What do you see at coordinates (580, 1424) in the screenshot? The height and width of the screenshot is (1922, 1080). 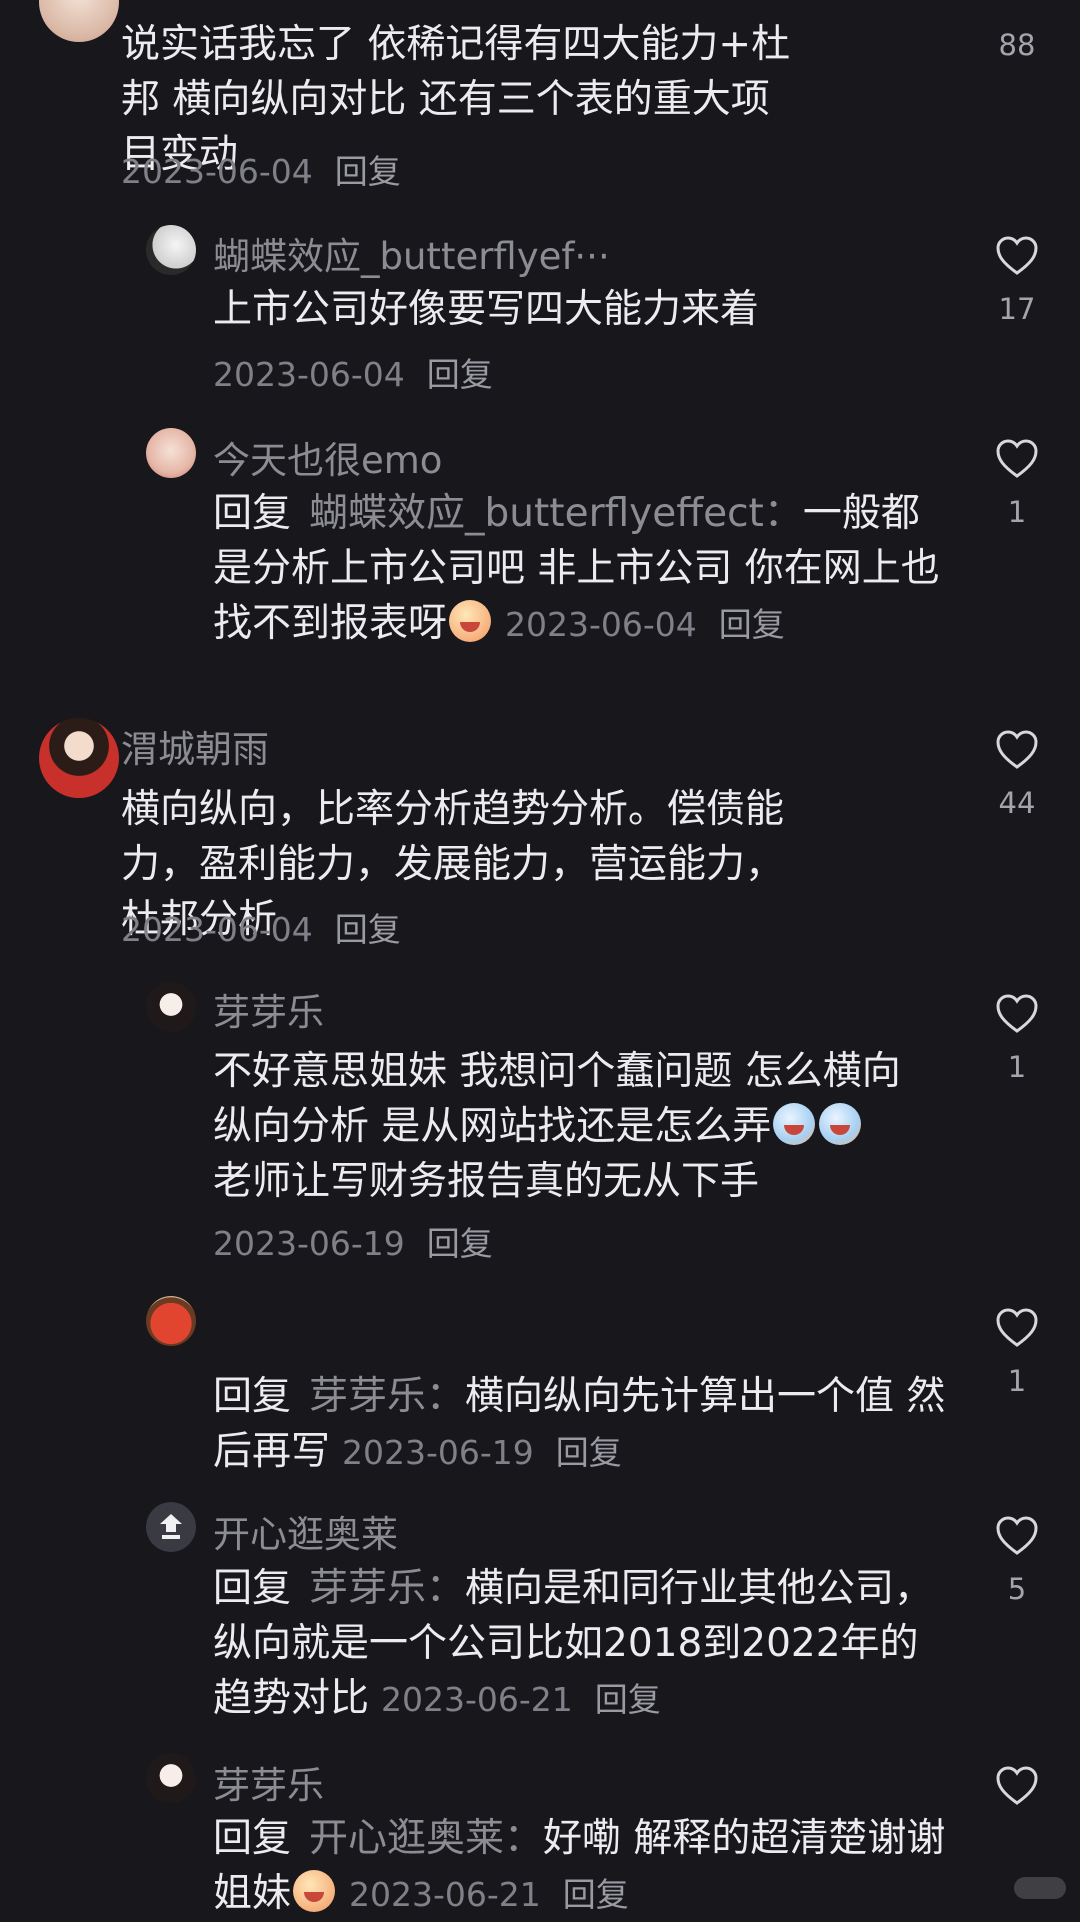 I see `comment-text: 回复 芽芽乐：横向纵向先计算出一个值 然后再写 2023-06-19 回复` at bounding box center [580, 1424].